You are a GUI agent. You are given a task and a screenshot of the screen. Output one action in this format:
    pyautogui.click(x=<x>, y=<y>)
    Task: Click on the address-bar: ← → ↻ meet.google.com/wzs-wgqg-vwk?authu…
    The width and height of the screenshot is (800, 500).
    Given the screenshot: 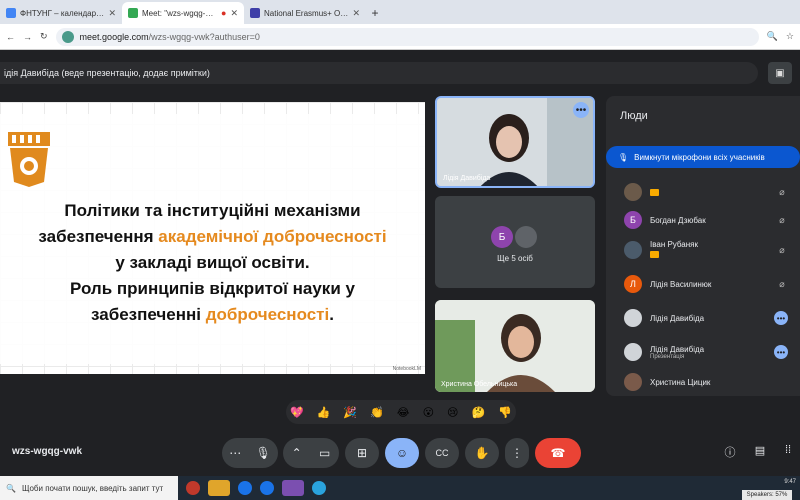 What is the action you would take?
    pyautogui.click(x=400, y=37)
    